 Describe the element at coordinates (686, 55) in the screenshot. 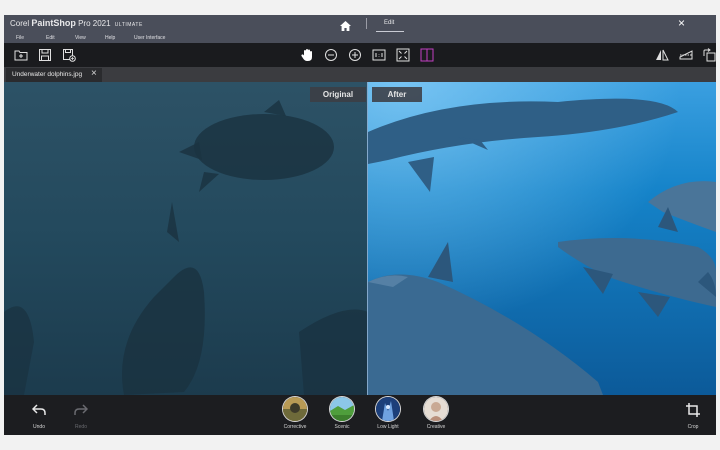

I see `straighten-icon` at that location.